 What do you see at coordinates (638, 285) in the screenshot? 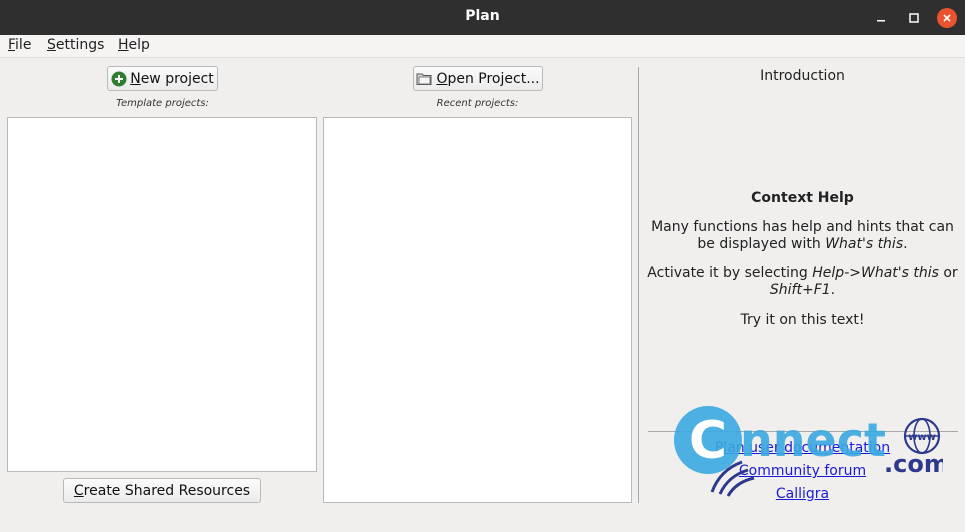
I see `panel-divider` at bounding box center [638, 285].